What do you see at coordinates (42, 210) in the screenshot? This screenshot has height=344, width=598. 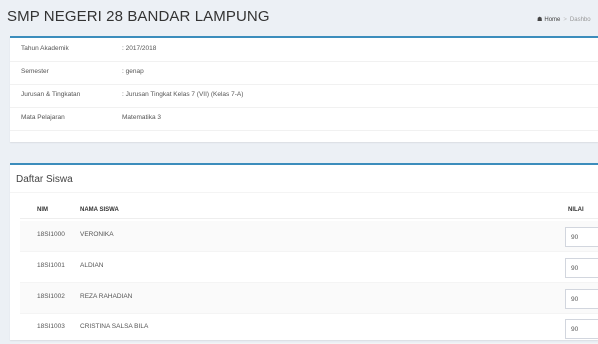 I see `column-header-nim: NIM` at bounding box center [42, 210].